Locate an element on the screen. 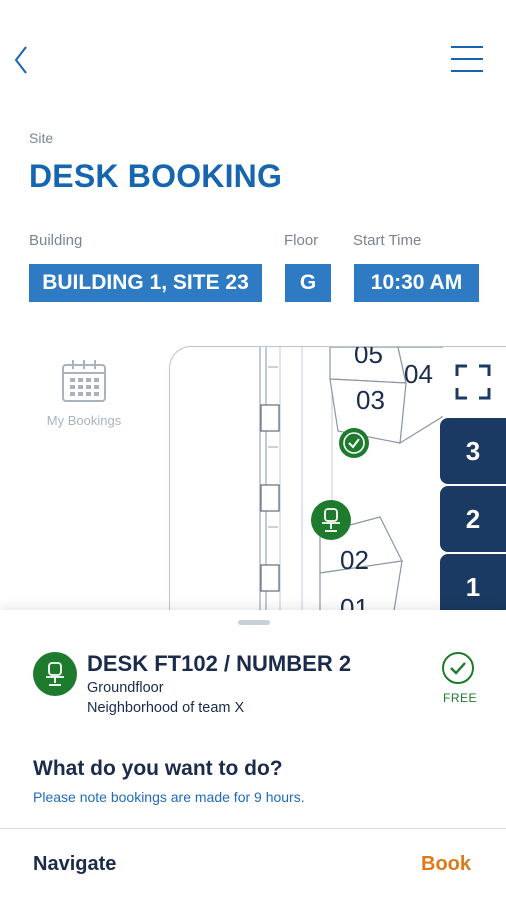 The width and height of the screenshot is (506, 900). selected-desk-marker is located at coordinates (331, 520).